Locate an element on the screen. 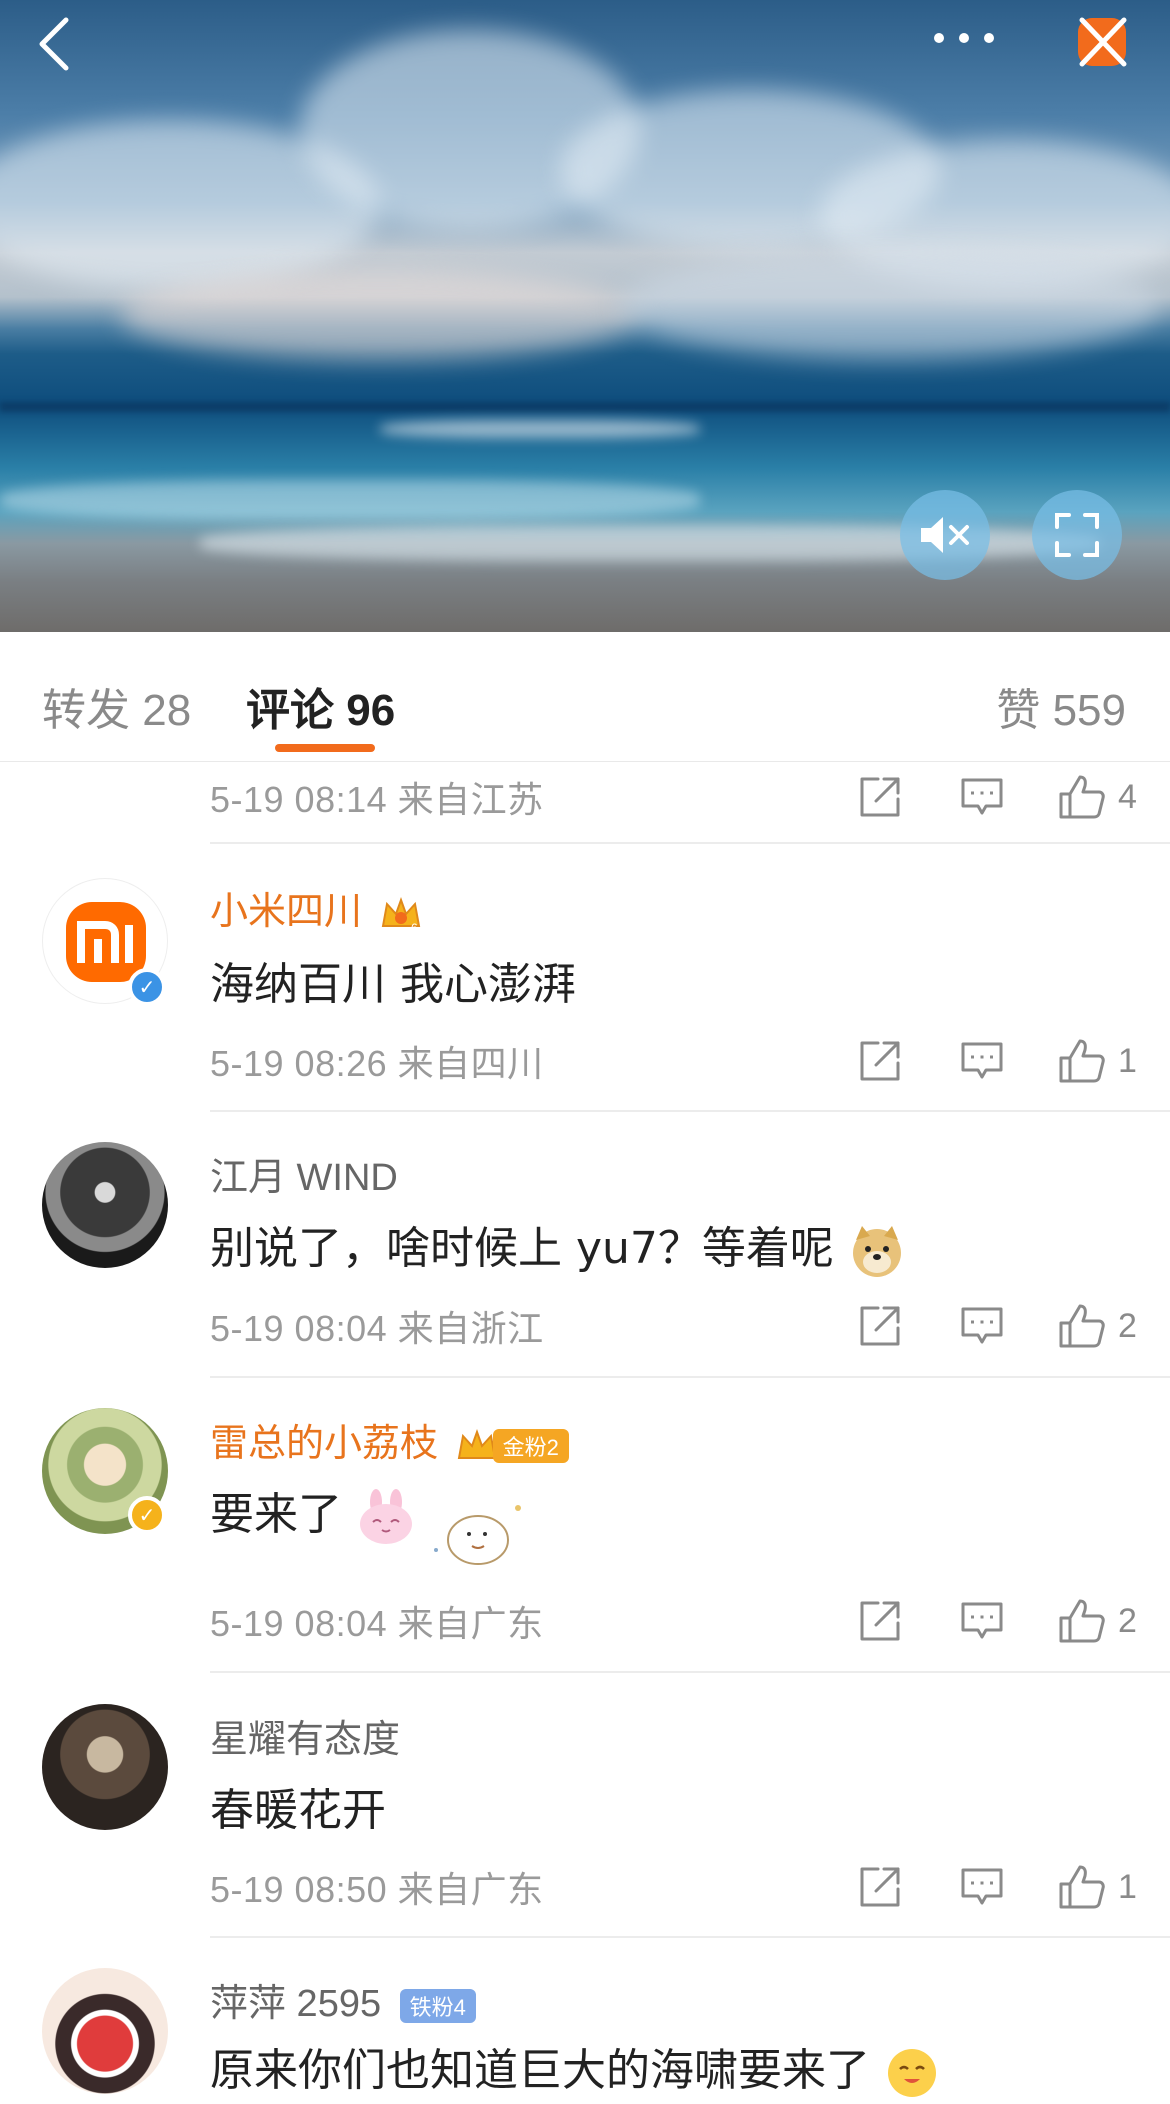 This screenshot has width=1170, height=2104. comment-meta-row: 5-19 08:14 来自江苏 4 is located at coordinates (674, 797).